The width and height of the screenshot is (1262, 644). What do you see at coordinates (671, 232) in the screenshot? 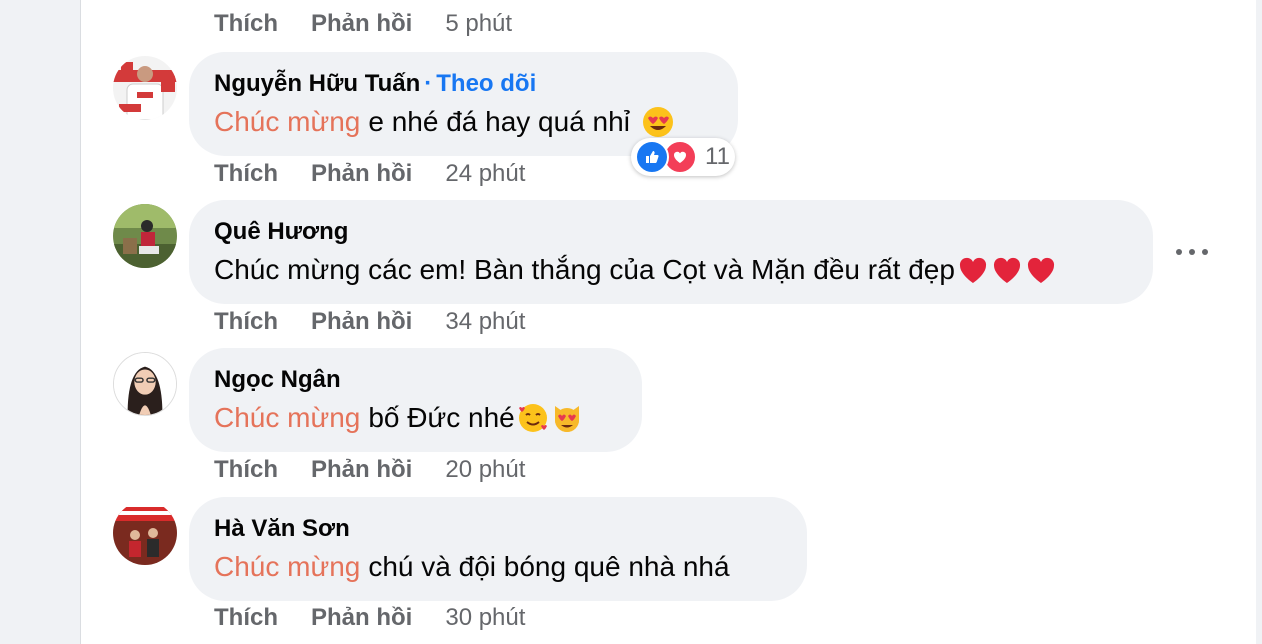
I see `comment-author: Quê Hương` at bounding box center [671, 232].